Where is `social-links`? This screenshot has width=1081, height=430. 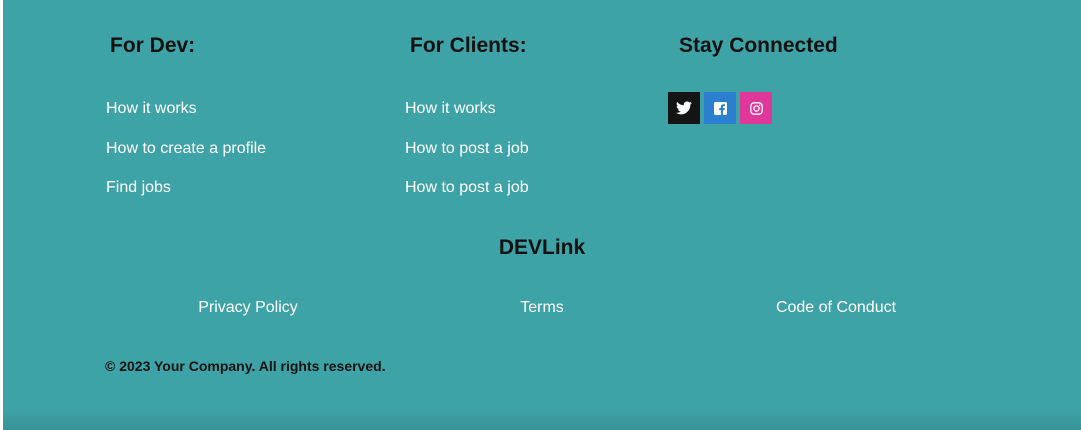
social-links is located at coordinates (722, 108).